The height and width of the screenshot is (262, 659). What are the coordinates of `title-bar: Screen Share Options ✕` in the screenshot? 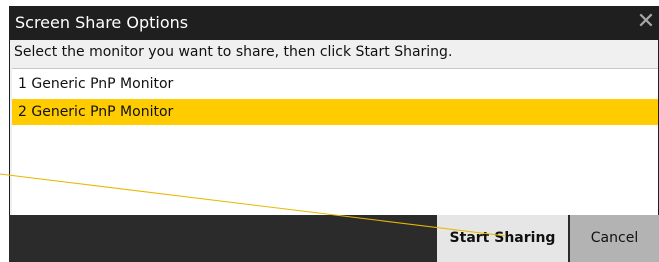 It's located at (334, 23).